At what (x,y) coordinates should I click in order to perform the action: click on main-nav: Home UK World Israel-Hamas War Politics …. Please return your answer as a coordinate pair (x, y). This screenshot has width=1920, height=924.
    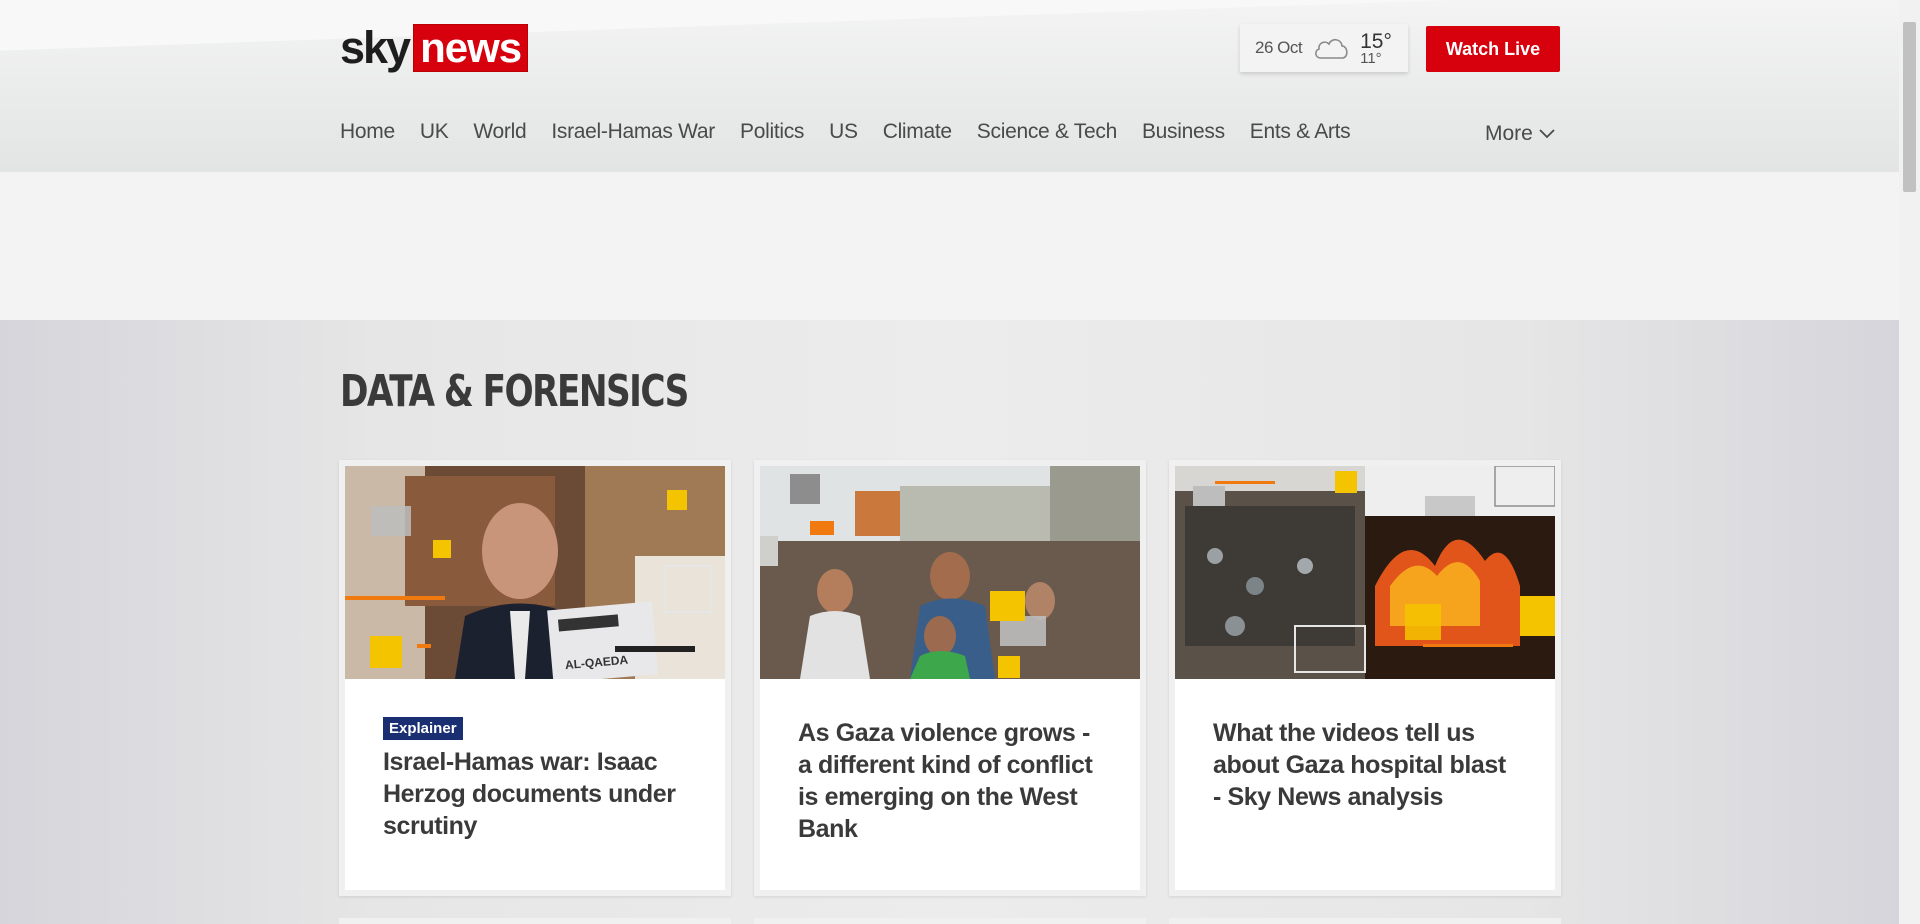
    Looking at the image, I should click on (857, 132).